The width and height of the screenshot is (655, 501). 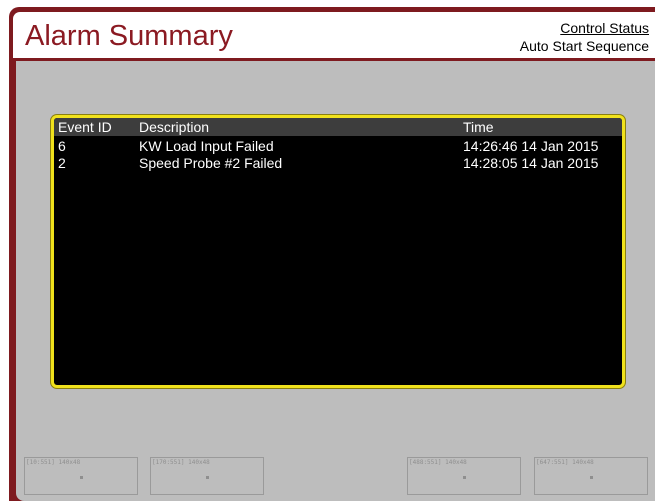 What do you see at coordinates (62, 146) in the screenshot?
I see `event-id-cell: 6` at bounding box center [62, 146].